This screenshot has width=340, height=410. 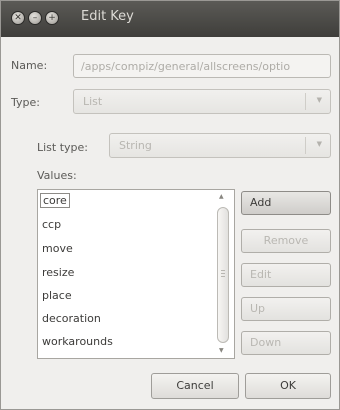 I want to click on name-field: /apps/compiz/general/allscreens/optio, so click(x=202, y=66).